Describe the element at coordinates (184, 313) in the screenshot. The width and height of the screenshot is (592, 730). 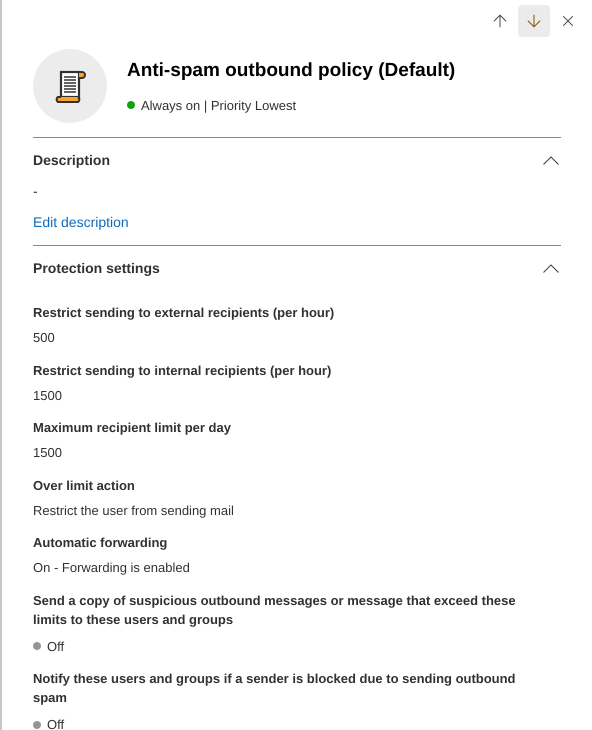
I see `setting-label: Restrict sending to external recipients (per hour)` at that location.